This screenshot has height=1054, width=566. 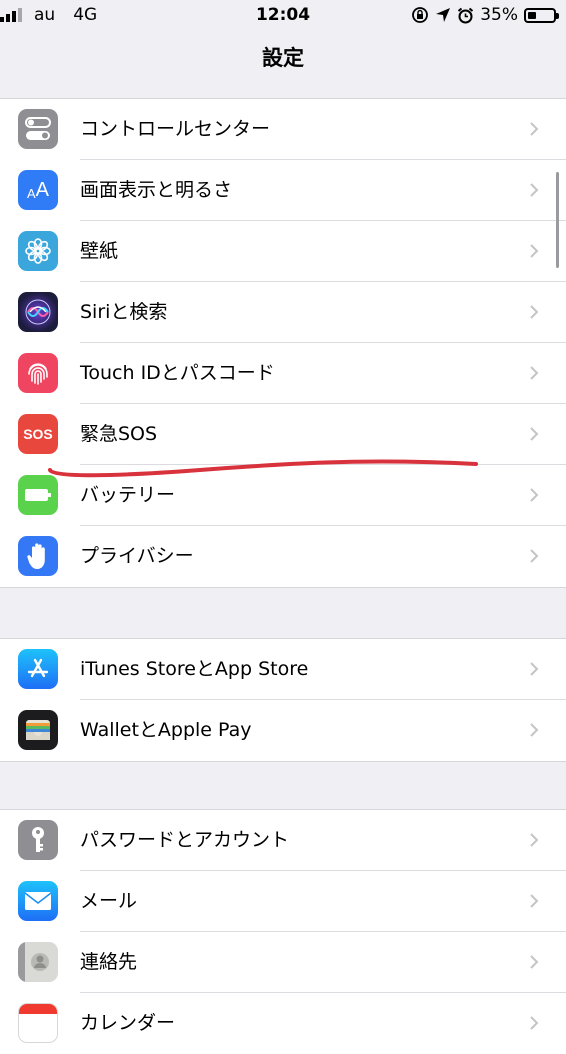 What do you see at coordinates (499, 15) in the screenshot?
I see `battery-percent: 35%` at bounding box center [499, 15].